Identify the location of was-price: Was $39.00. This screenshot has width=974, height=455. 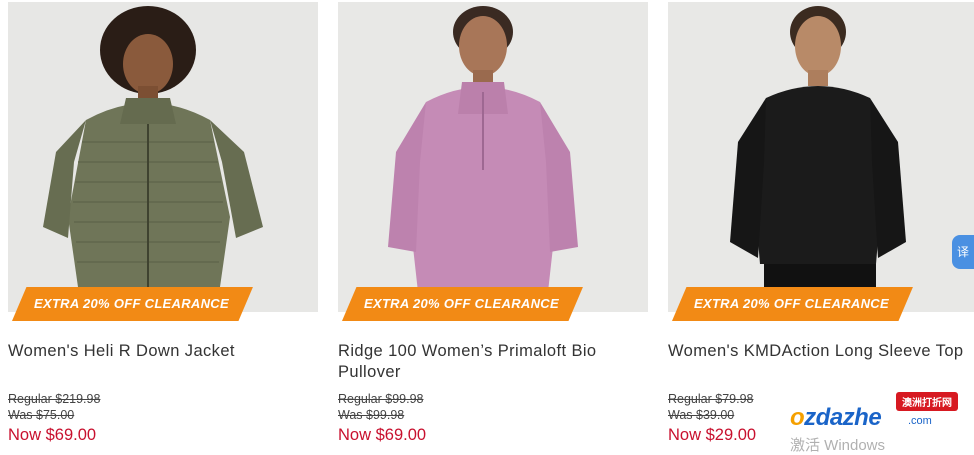
(701, 415).